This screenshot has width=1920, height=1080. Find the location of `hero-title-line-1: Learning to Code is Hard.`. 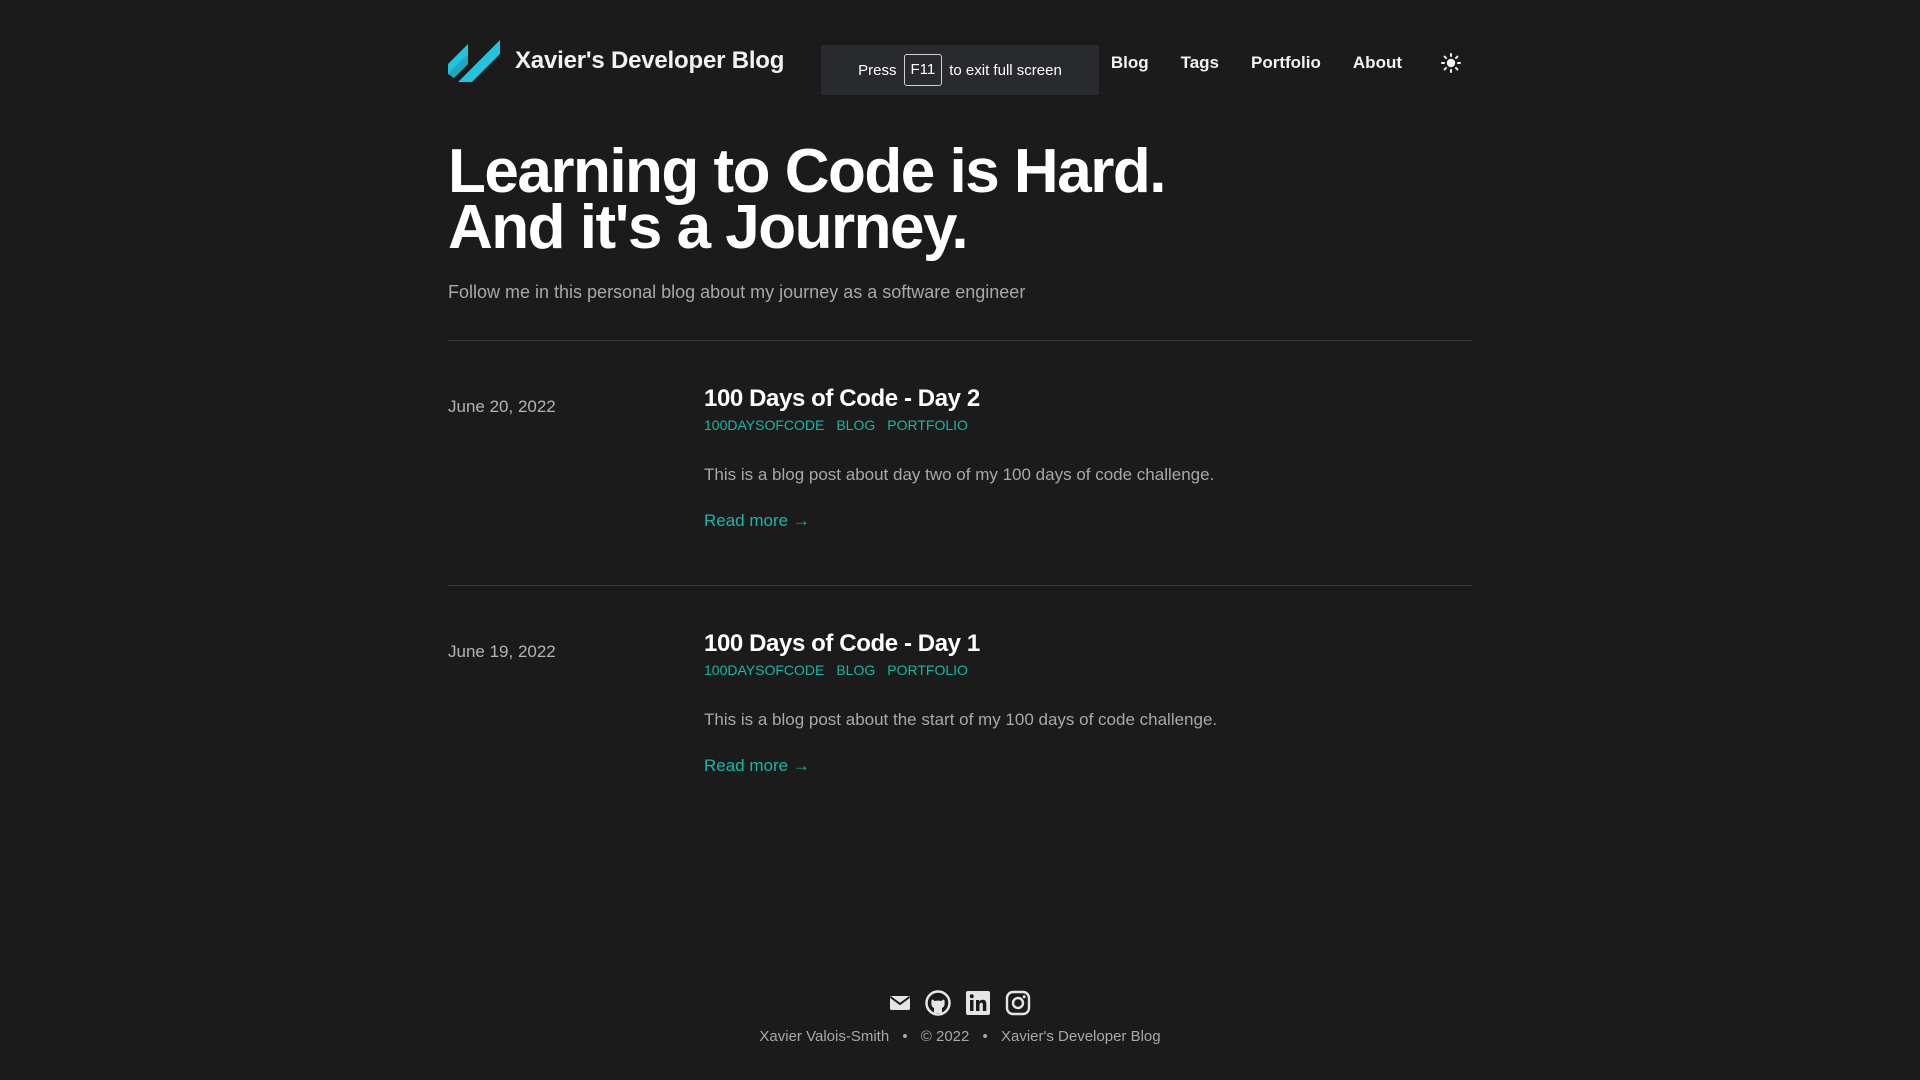

hero-title-line-1: Learning to Code is Hard. is located at coordinates (807, 171).